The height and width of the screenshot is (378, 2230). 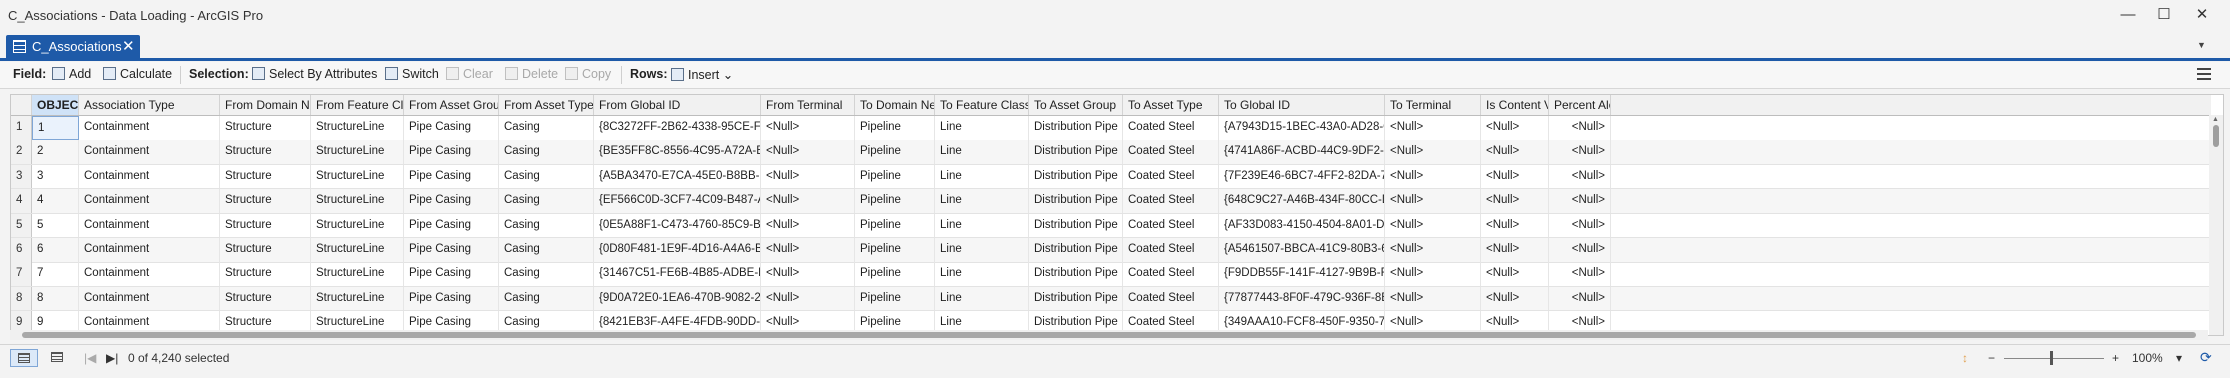 What do you see at coordinates (1302, 225) in the screenshot?
I see `table-cell: {AF33D083-4150-4504-8A01-DEC4331C42AB}` at bounding box center [1302, 225].